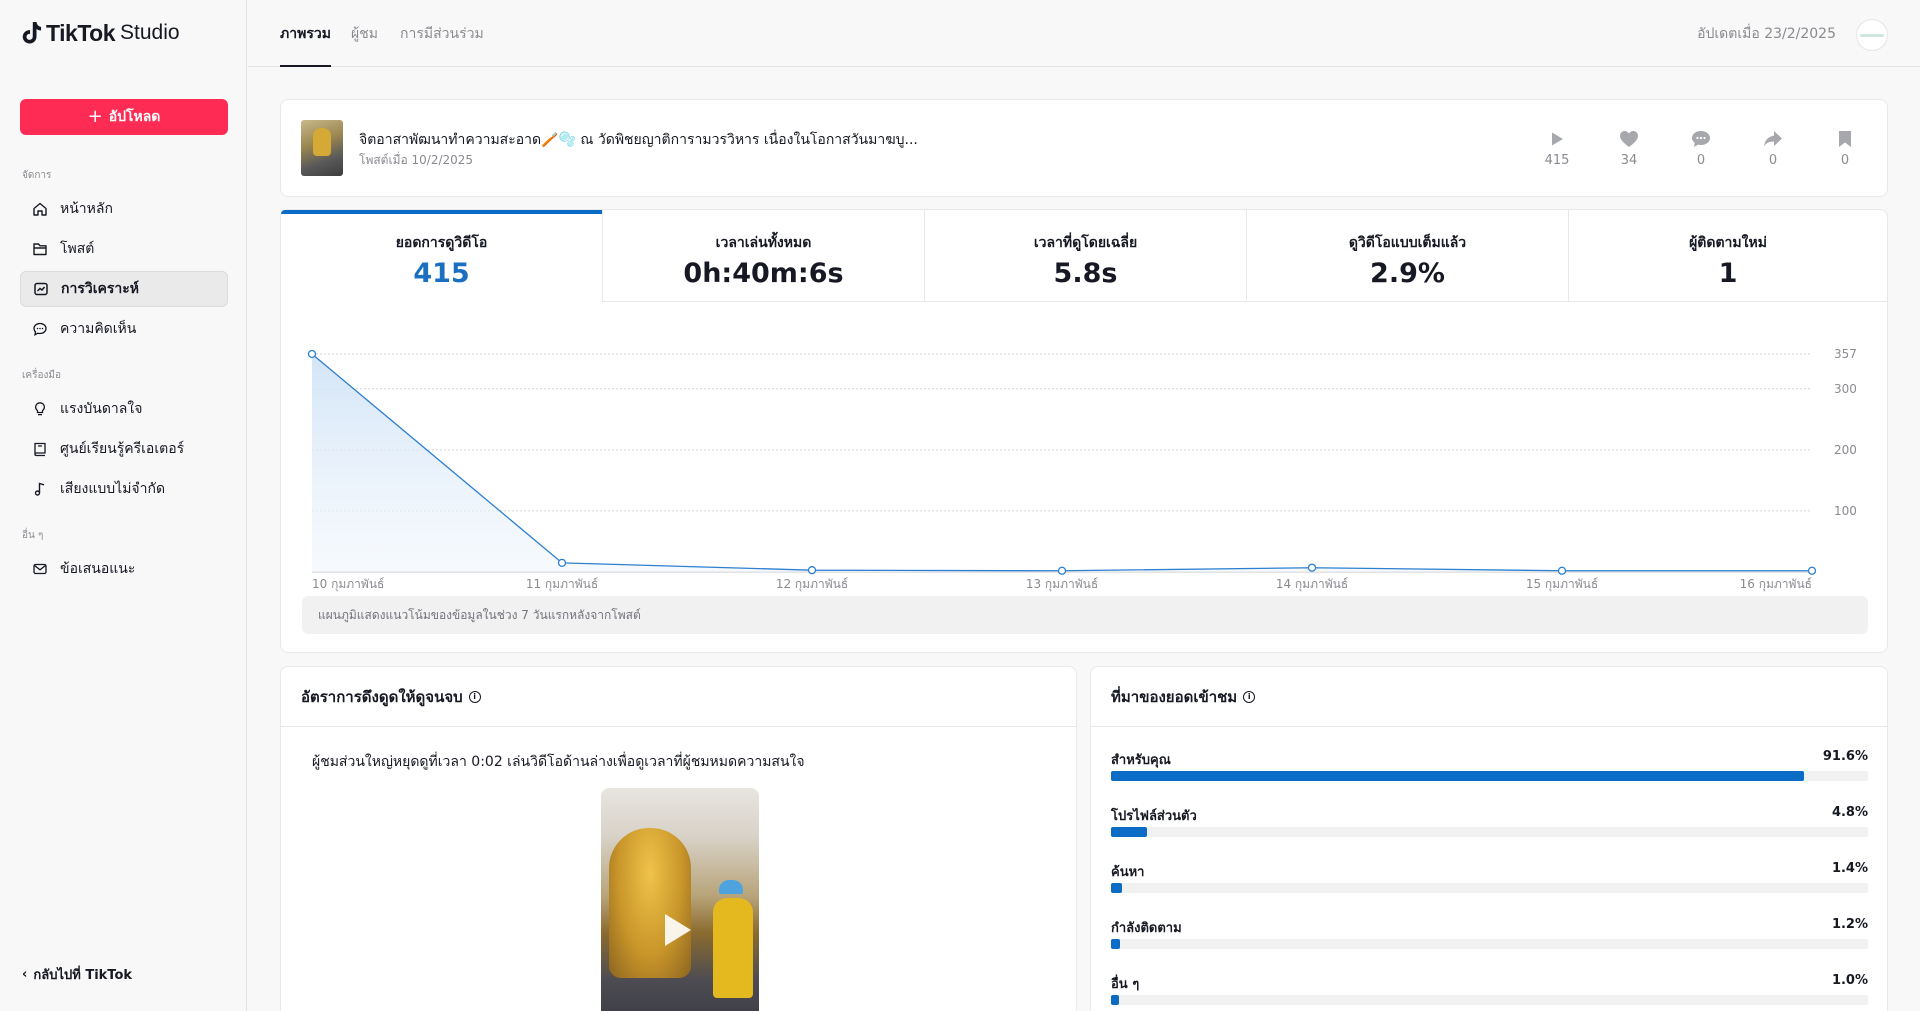  What do you see at coordinates (364, 45) in the screenshot?
I see `tab-viewers: ผู้ชม` at bounding box center [364, 45].